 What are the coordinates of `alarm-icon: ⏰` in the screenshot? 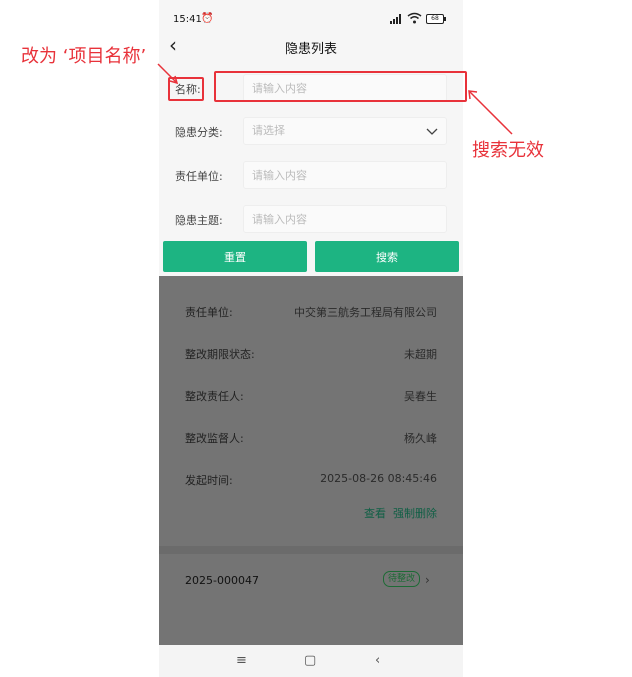 It's located at (207, 18).